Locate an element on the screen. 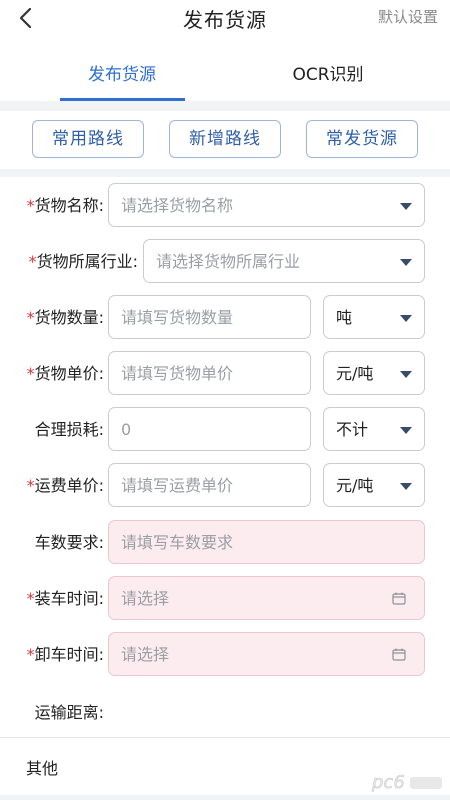 The image size is (450, 800). freight-price-input: 请填写运费单价 is located at coordinates (209, 485).